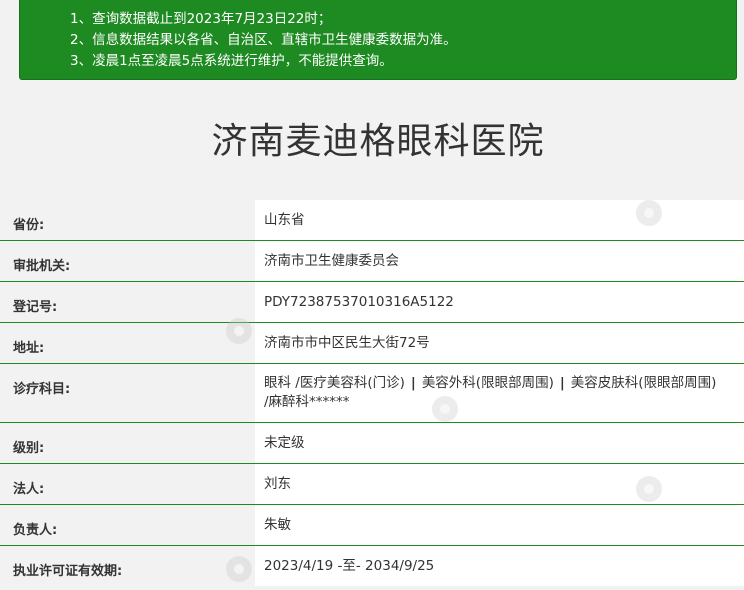  Describe the element at coordinates (263, 40) in the screenshot. I see `notice-line-2: 2、信息数据结果以各省、自治区、直辖市卫生健康委数据为准。` at that location.